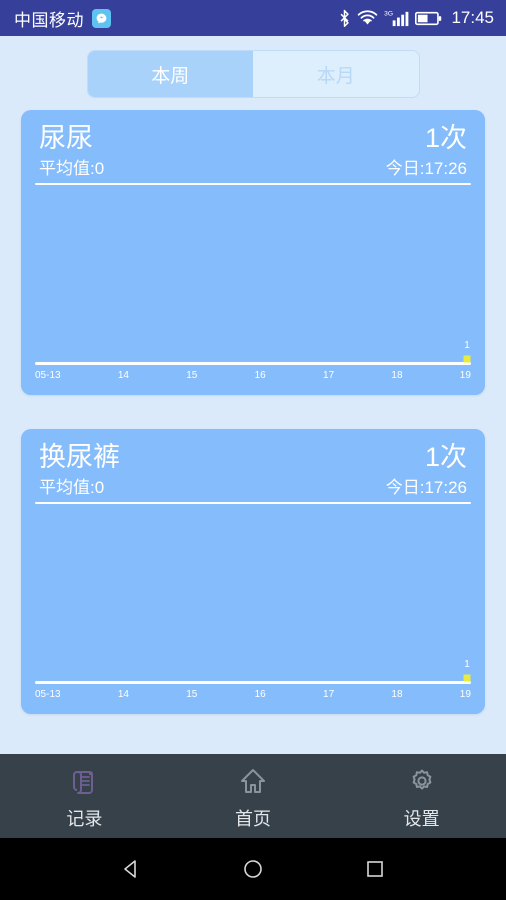  What do you see at coordinates (131, 869) in the screenshot?
I see `back-triangle-icon` at bounding box center [131, 869].